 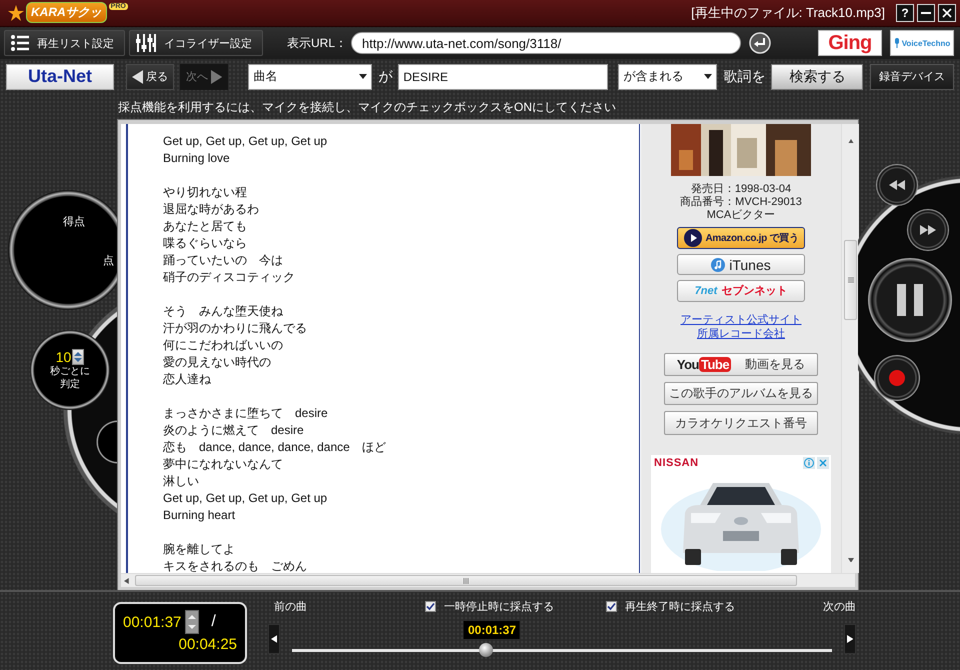 What do you see at coordinates (275, 447) in the screenshot?
I see `lyric-line: 恋も dance, dance, dance, dance ほど` at bounding box center [275, 447].